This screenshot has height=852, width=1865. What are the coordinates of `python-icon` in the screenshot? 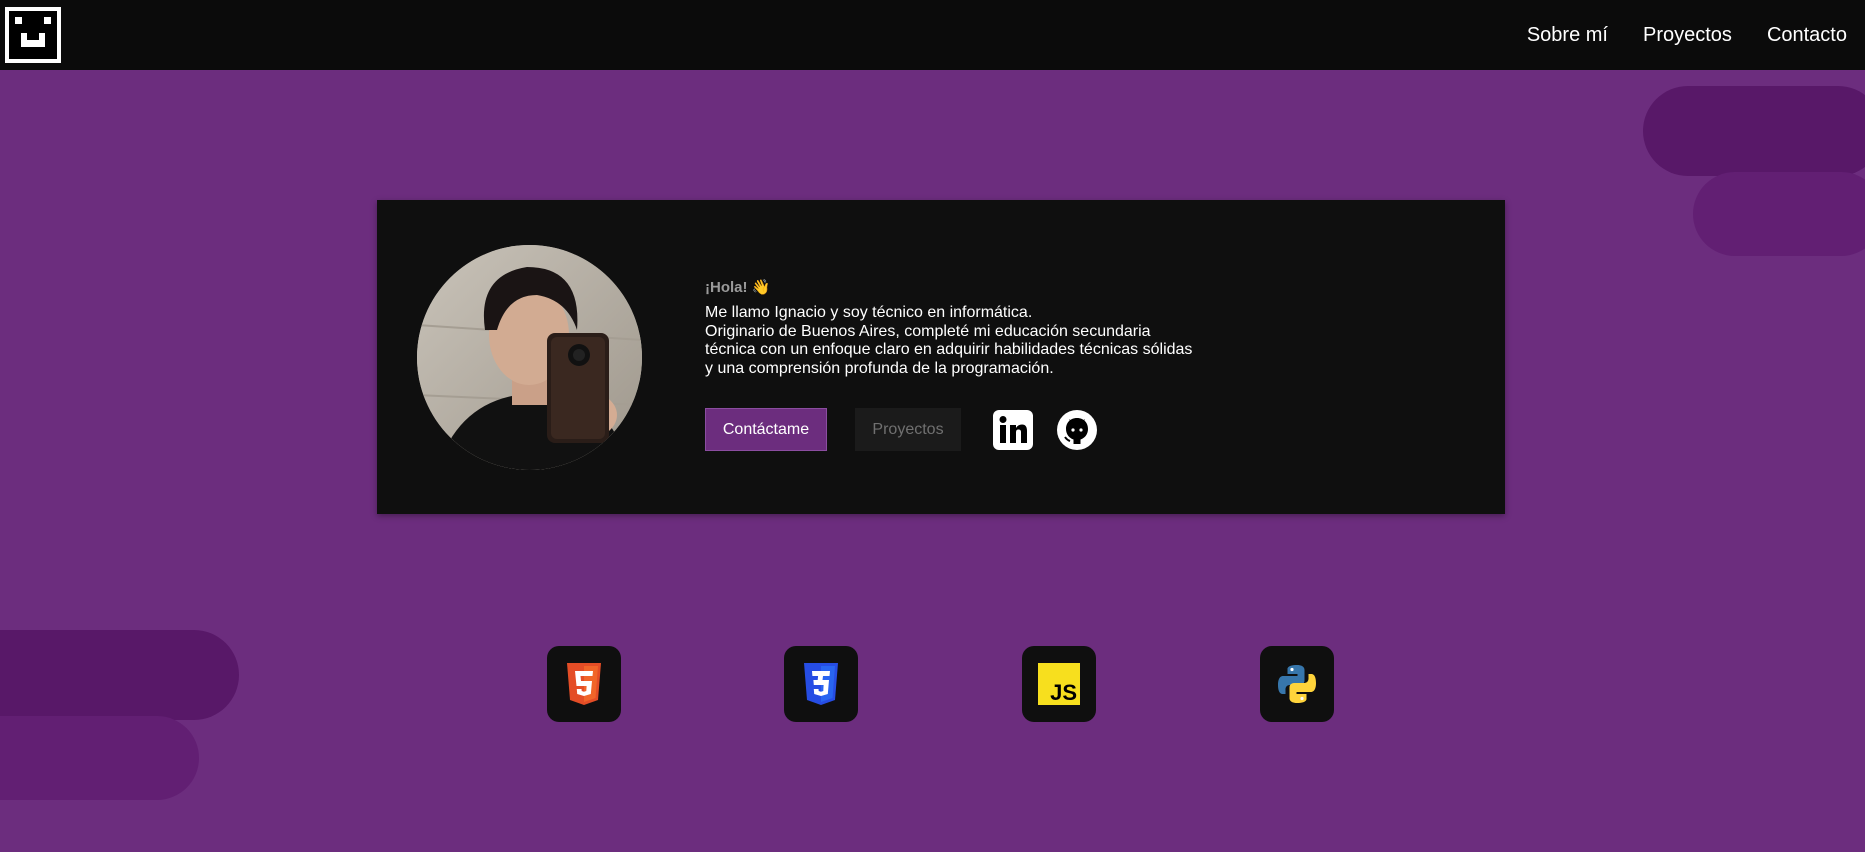 It's located at (1297, 684).